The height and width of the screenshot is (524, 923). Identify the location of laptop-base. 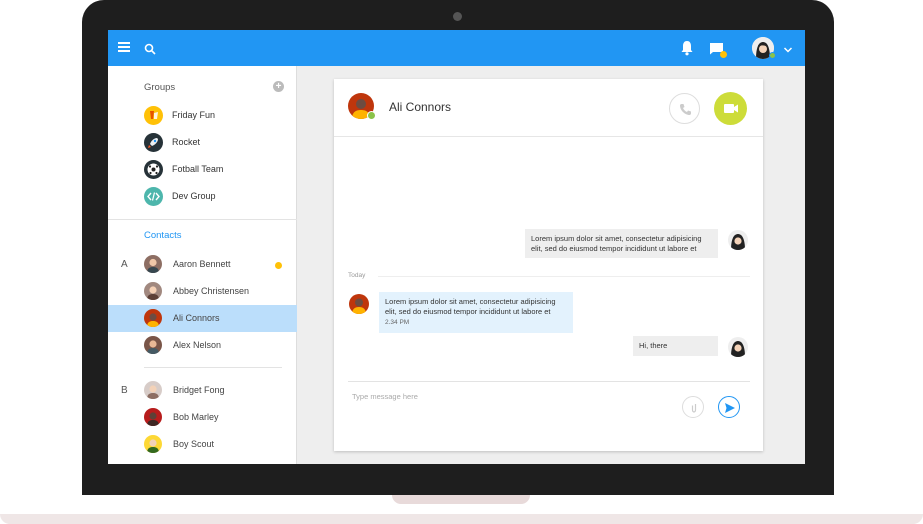
(461, 519).